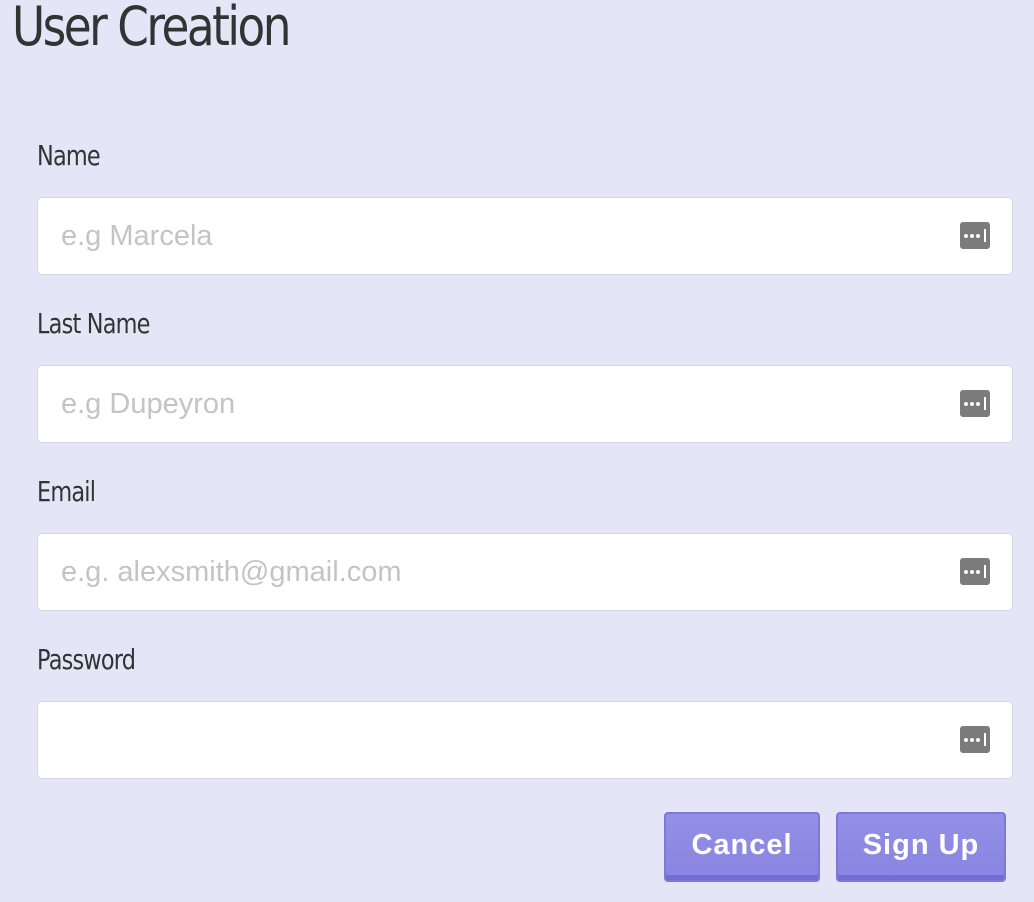 This screenshot has height=902, width=1034. I want to click on last-name-input, so click(525, 404).